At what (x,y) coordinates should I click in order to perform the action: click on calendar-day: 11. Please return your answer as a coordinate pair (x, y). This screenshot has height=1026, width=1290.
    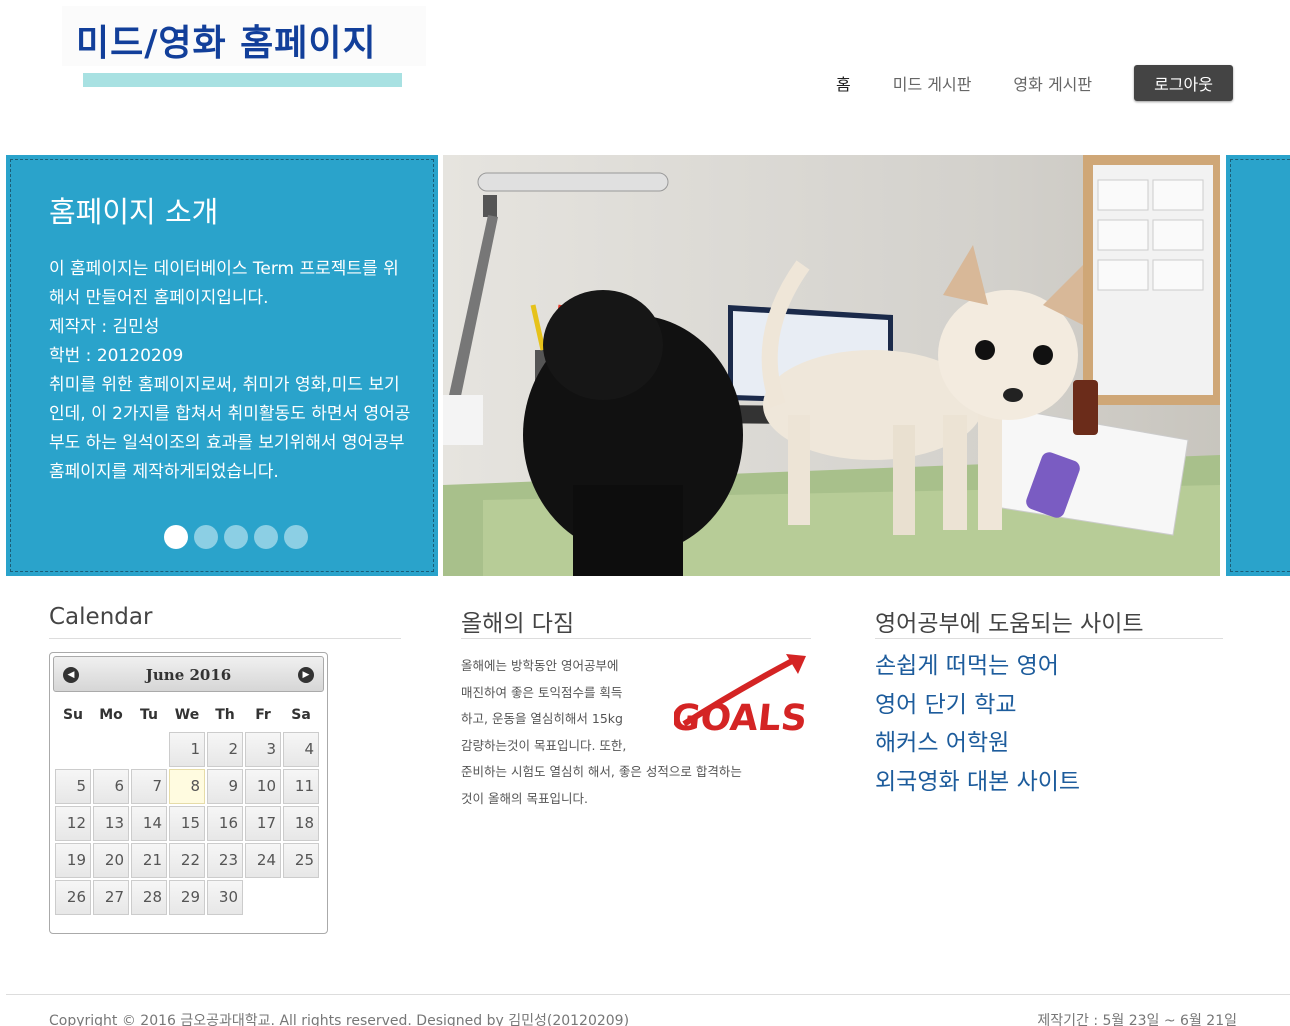
    Looking at the image, I should click on (301, 786).